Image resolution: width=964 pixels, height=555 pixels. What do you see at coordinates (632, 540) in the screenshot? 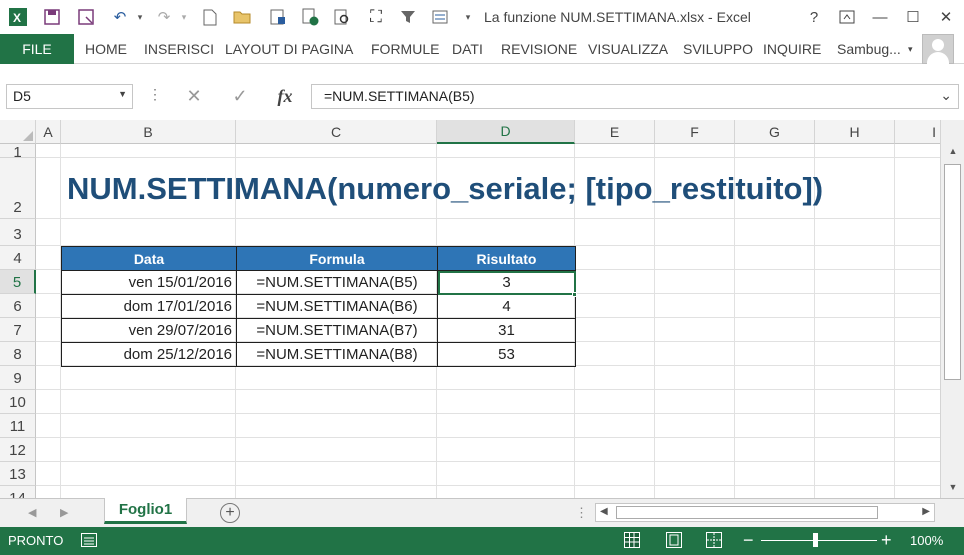
I see `normal-view-icon` at bounding box center [632, 540].